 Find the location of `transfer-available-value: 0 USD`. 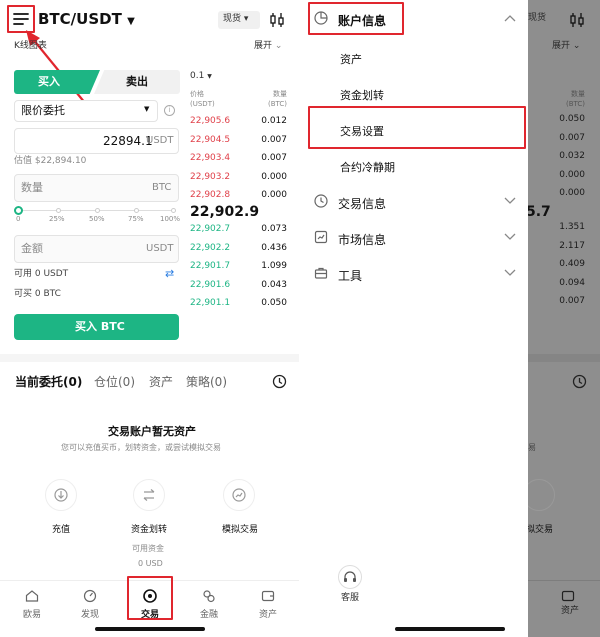

transfer-available-value: 0 USD is located at coordinates (150, 563).